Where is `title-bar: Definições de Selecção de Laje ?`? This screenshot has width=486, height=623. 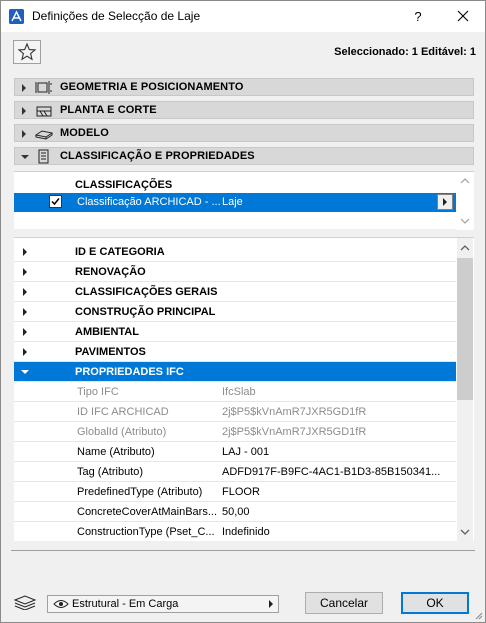
title-bar: Definições de Selecção de Laje ? is located at coordinates (243, 16).